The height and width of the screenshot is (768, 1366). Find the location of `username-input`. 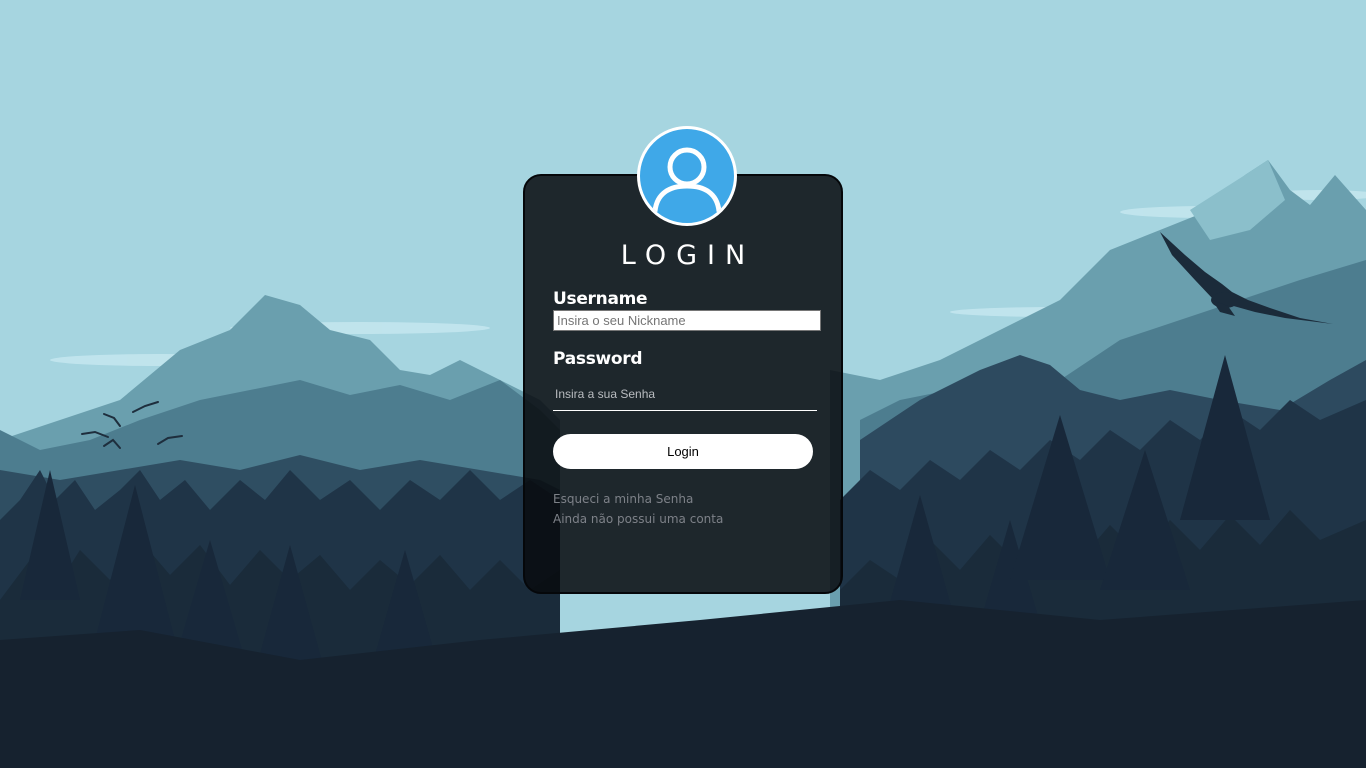

username-input is located at coordinates (687, 320).